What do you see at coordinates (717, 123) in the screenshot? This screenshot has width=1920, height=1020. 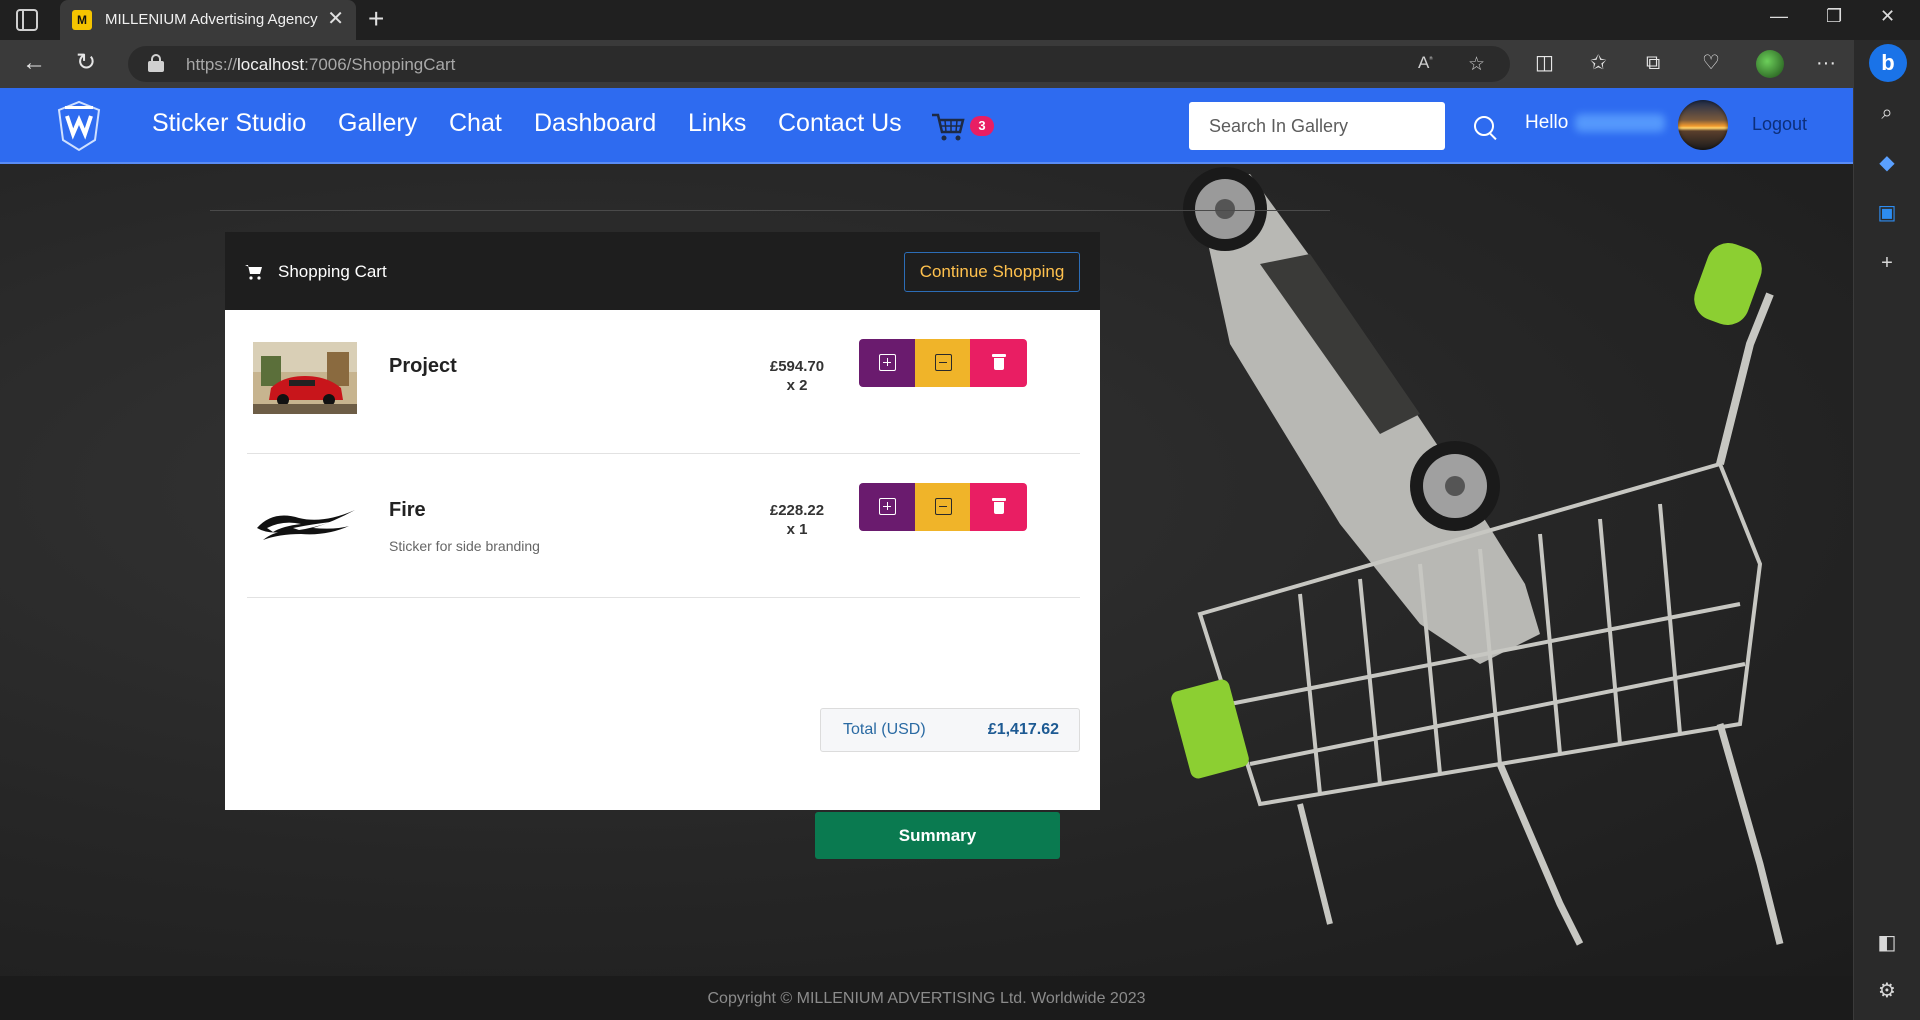 I see `nav-links: Links` at bounding box center [717, 123].